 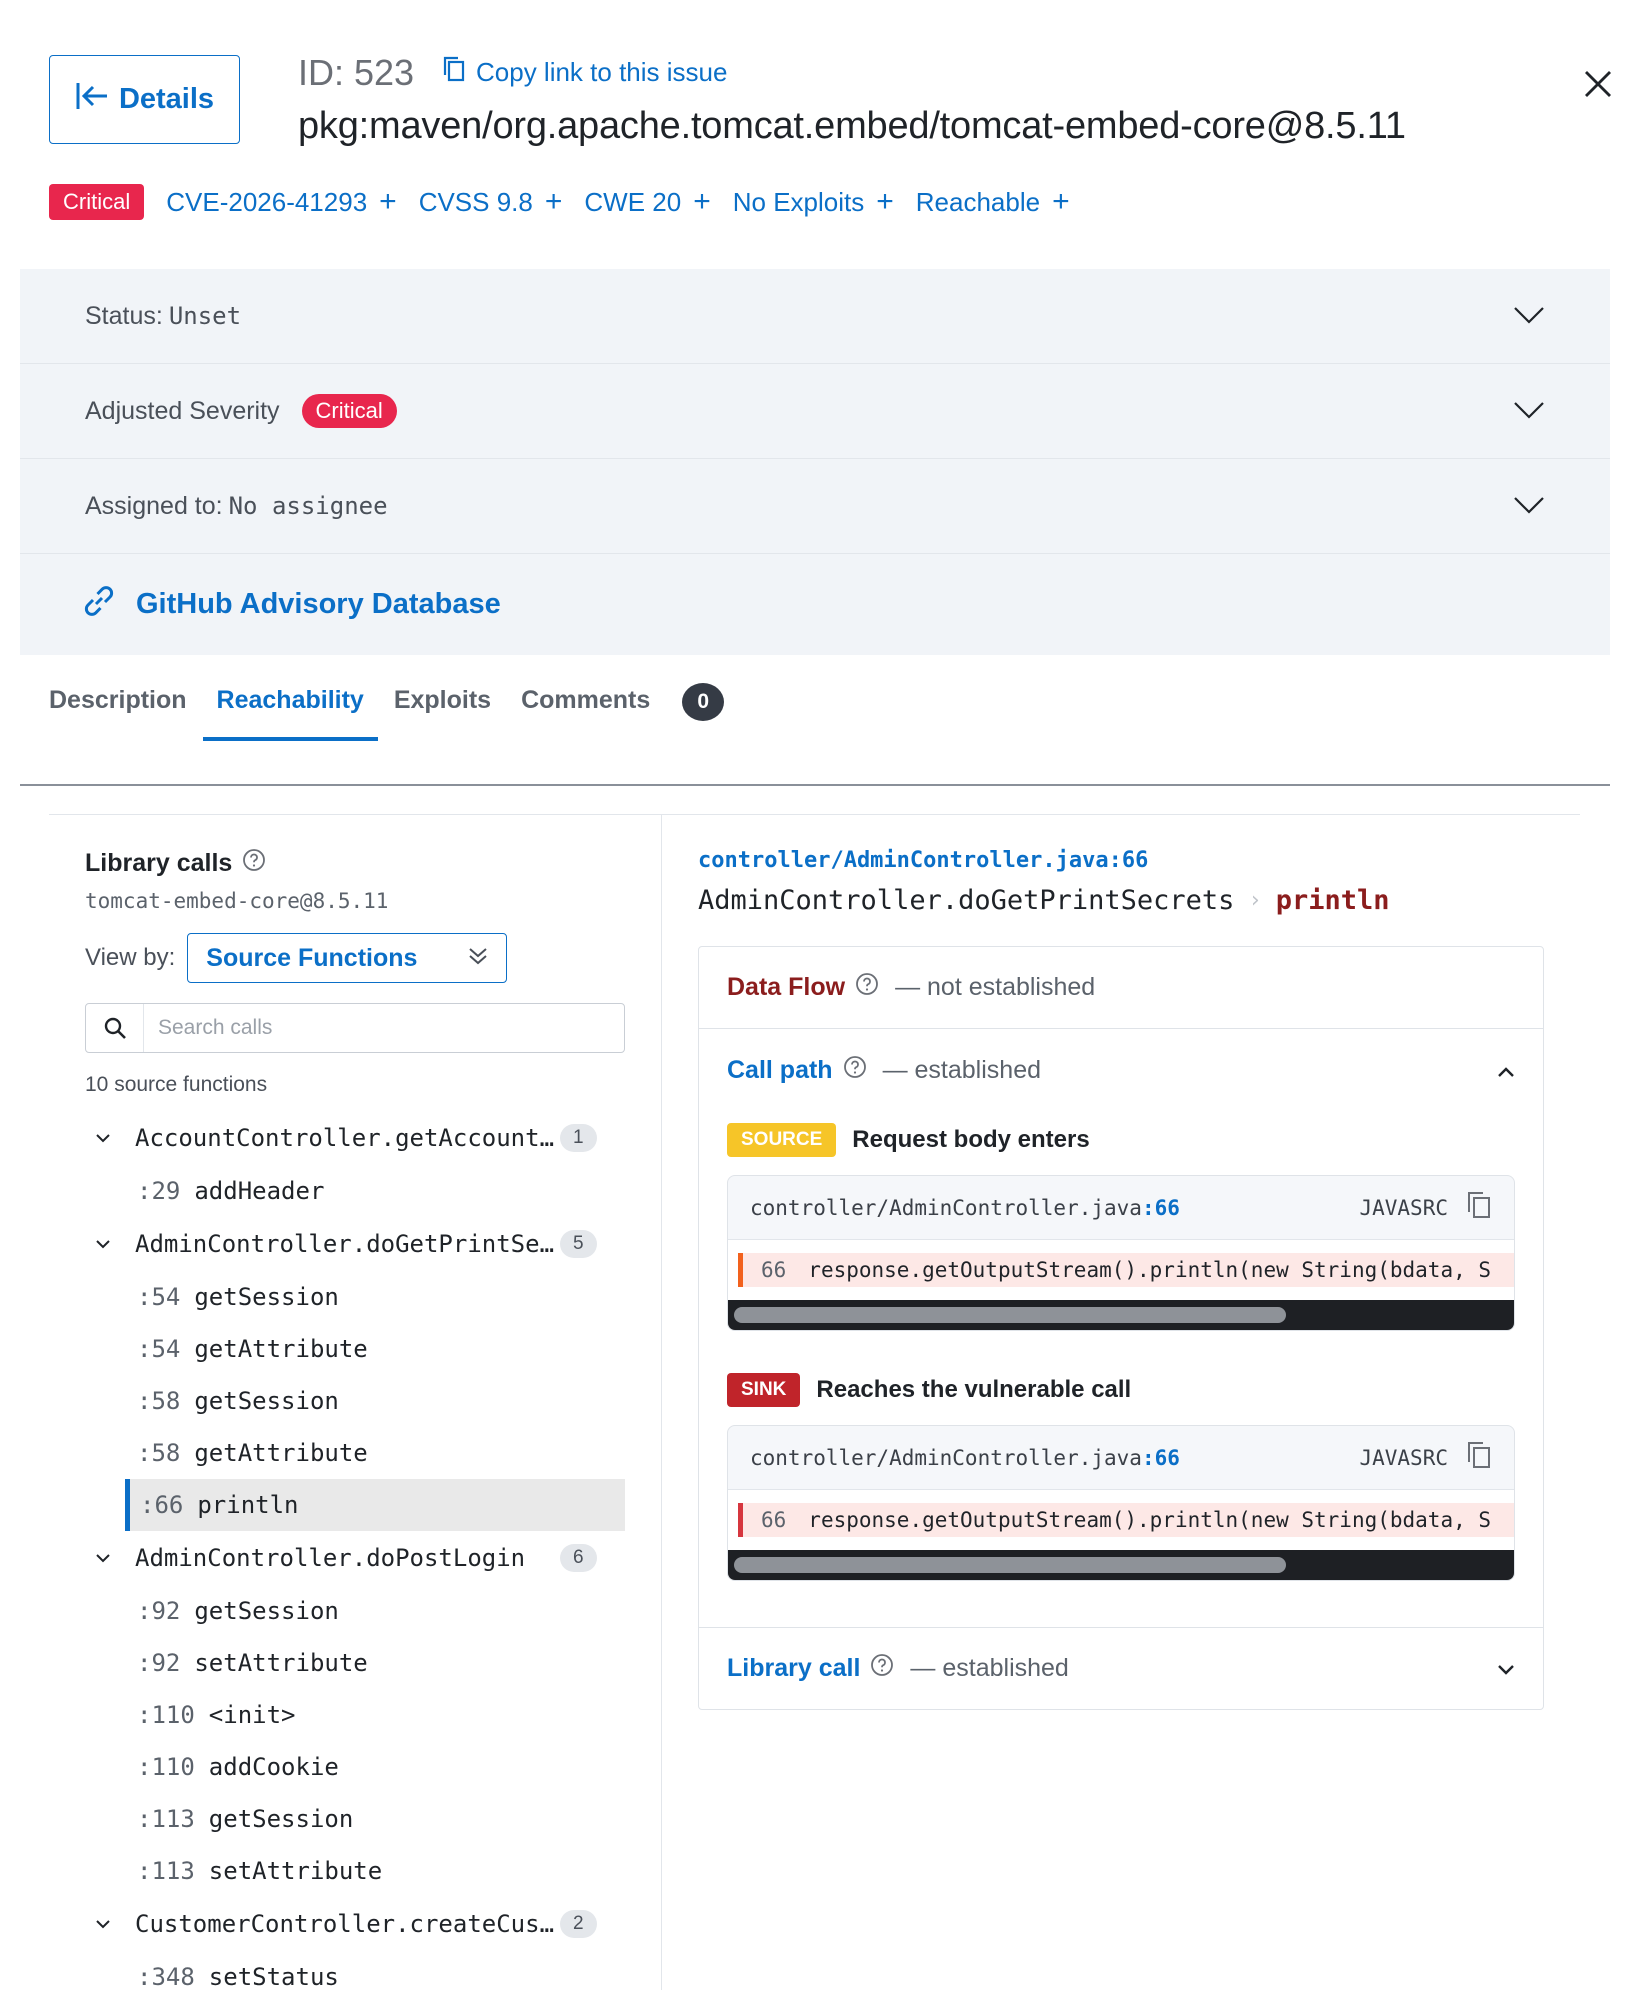 What do you see at coordinates (578, 1244) in the screenshot?
I see `call-count-badge: 5` at bounding box center [578, 1244].